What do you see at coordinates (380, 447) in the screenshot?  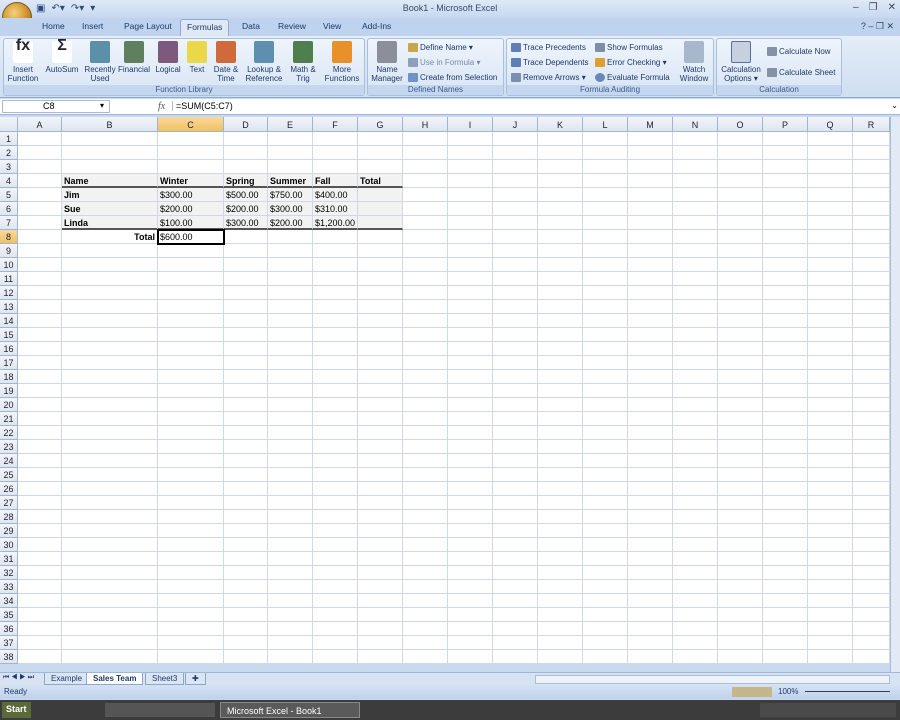 I see `cell-G23` at bounding box center [380, 447].